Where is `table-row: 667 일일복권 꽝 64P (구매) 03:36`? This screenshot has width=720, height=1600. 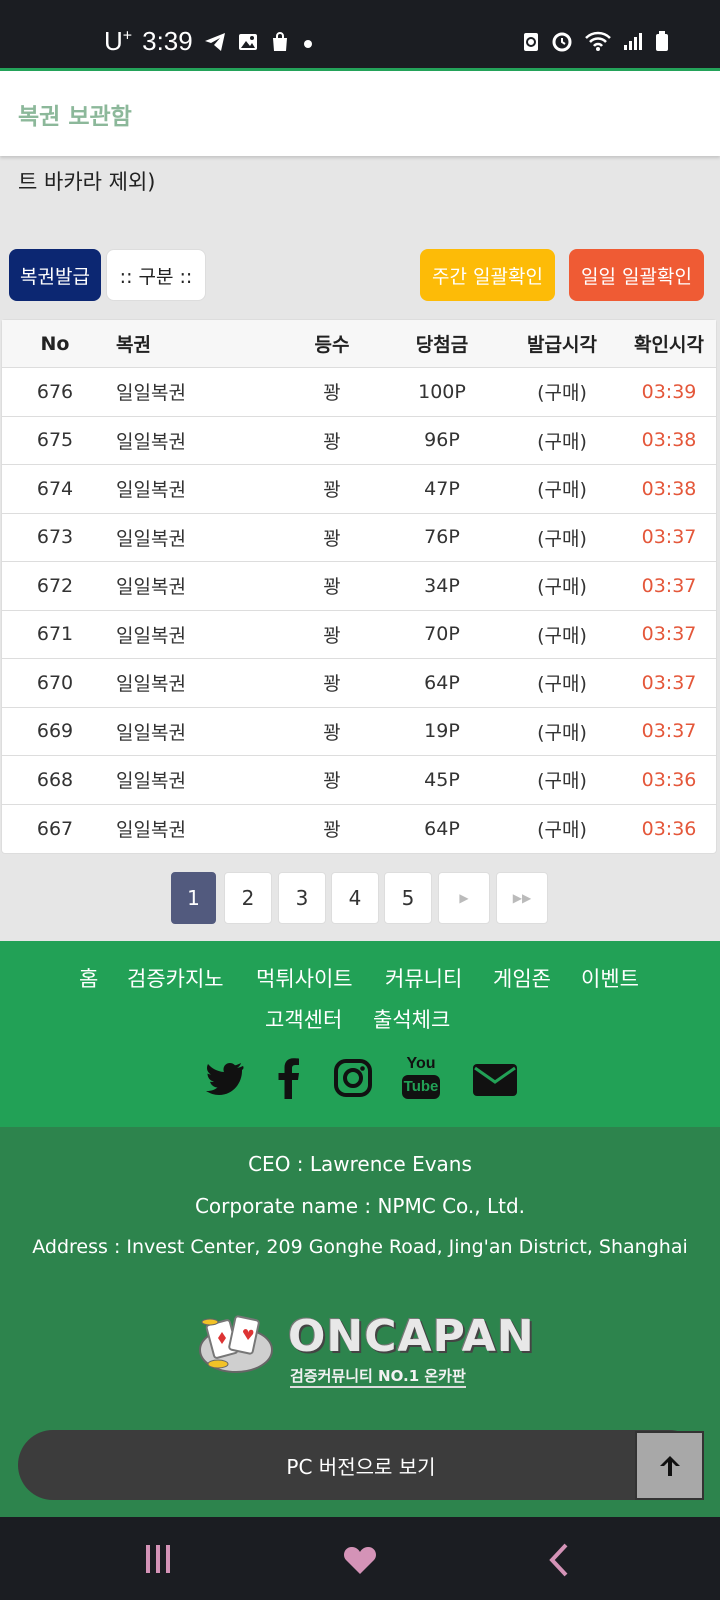
table-row: 667 일일복권 꽝 64P (구매) 03:36 is located at coordinates (359, 829).